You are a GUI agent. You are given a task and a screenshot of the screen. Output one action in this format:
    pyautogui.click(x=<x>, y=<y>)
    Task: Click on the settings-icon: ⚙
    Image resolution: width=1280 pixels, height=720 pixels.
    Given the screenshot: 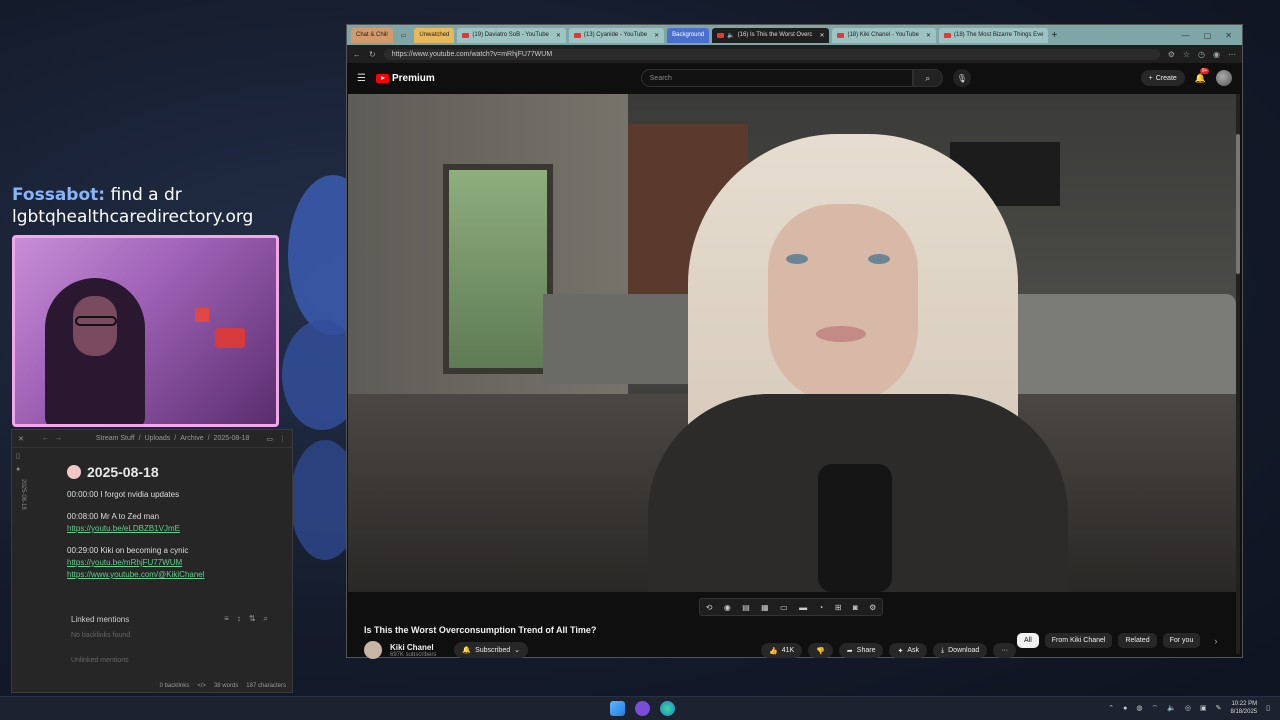 What is the action you would take?
    pyautogui.click(x=872, y=607)
    